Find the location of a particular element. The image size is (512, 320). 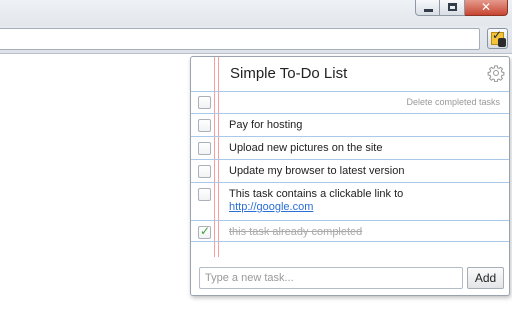

task-row: ✓ this task already completed is located at coordinates (350, 231).